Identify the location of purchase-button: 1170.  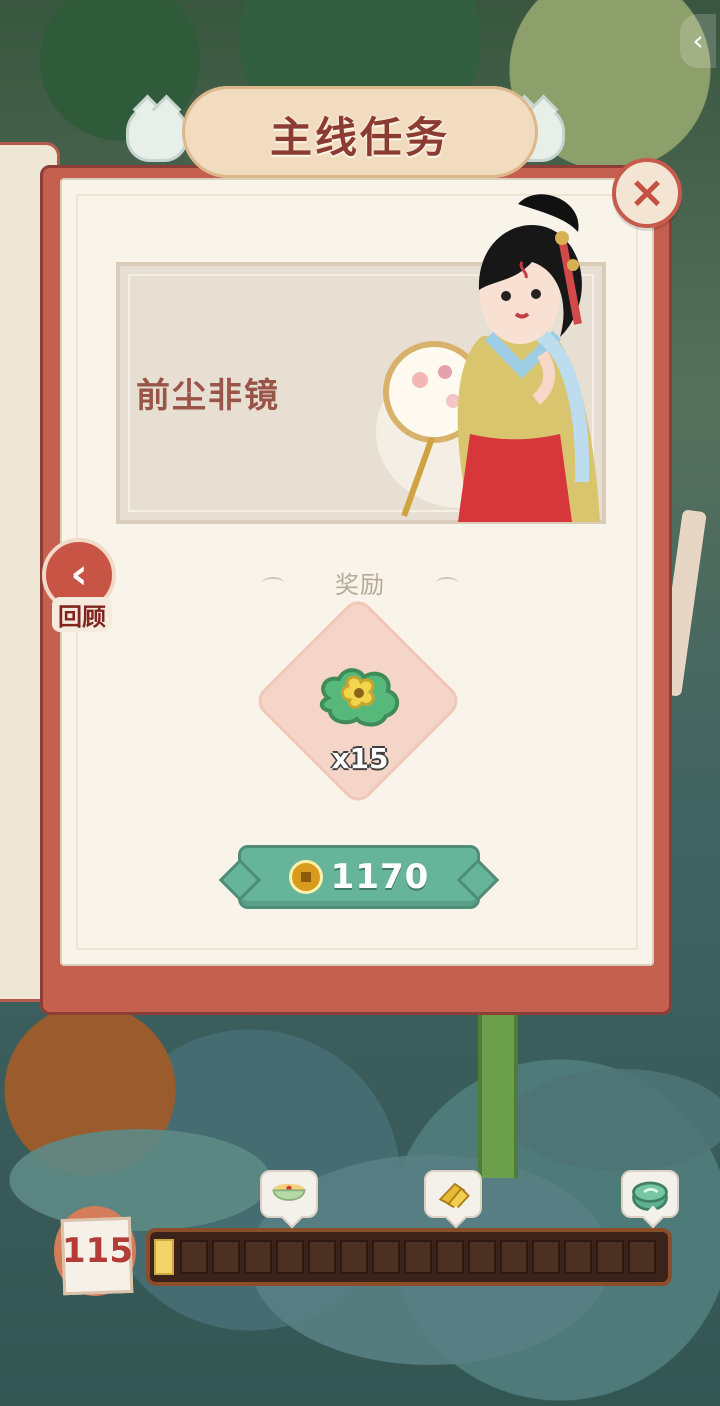
(359, 877).